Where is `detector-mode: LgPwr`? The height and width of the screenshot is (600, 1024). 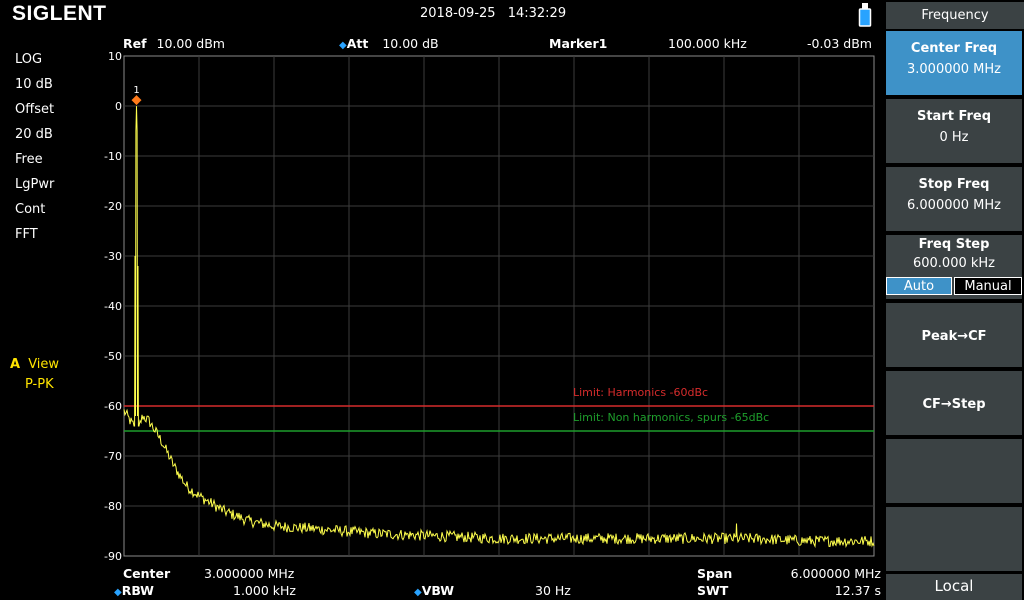
detector-mode: LgPwr is located at coordinates (35, 184).